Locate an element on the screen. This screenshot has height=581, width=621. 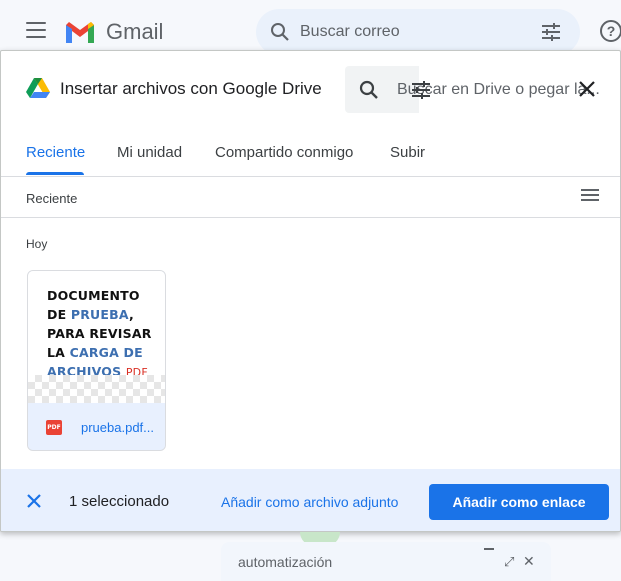
section-heading-today: Hoy is located at coordinates (37, 244).